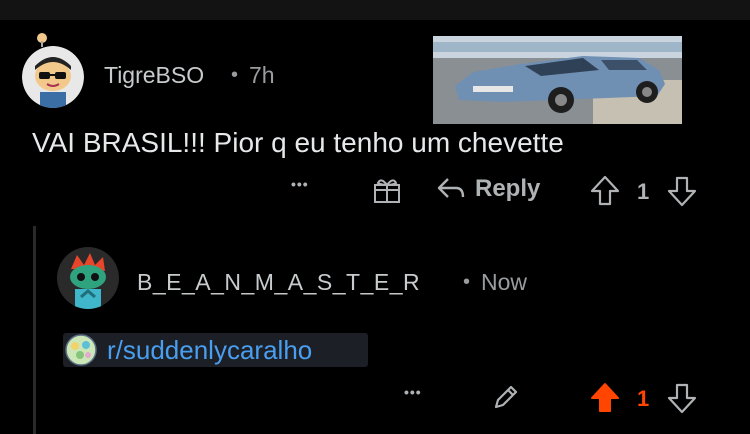  I want to click on antenna-icon, so click(42, 40).